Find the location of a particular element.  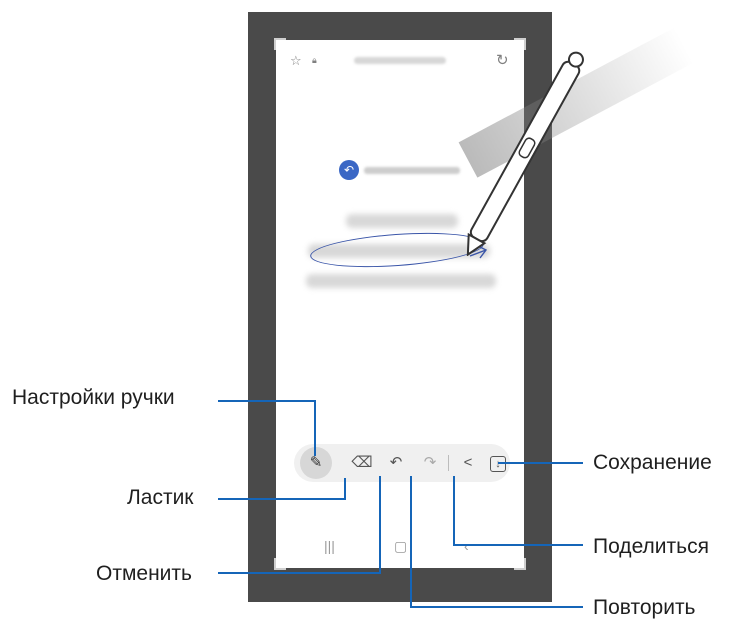

recents-icon: ||| is located at coordinates (329, 546).